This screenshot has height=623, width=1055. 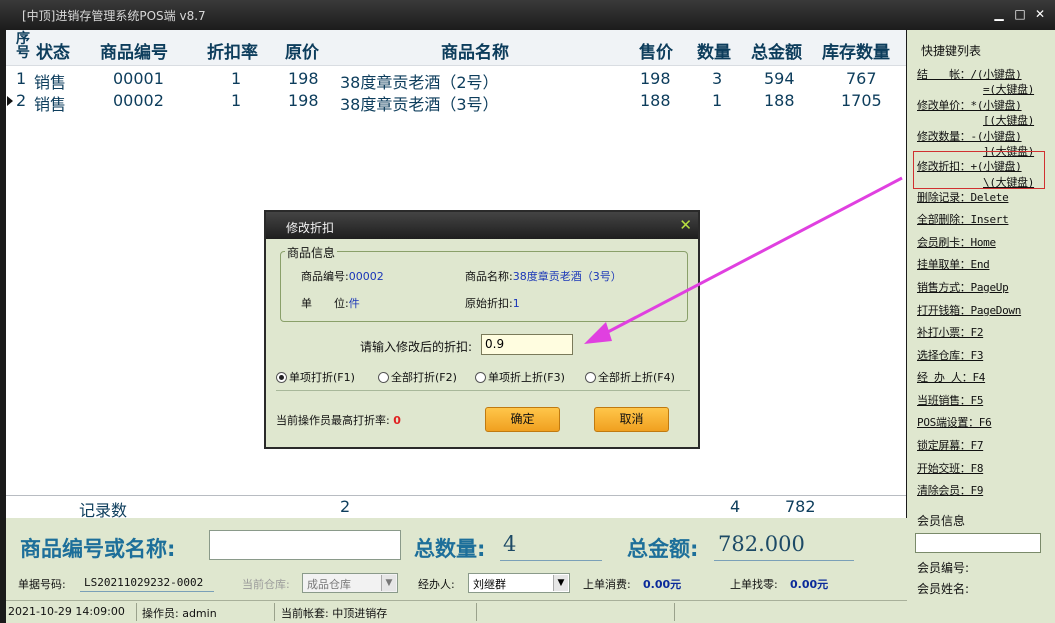 I want to click on total-qty-underline, so click(x=551, y=560).